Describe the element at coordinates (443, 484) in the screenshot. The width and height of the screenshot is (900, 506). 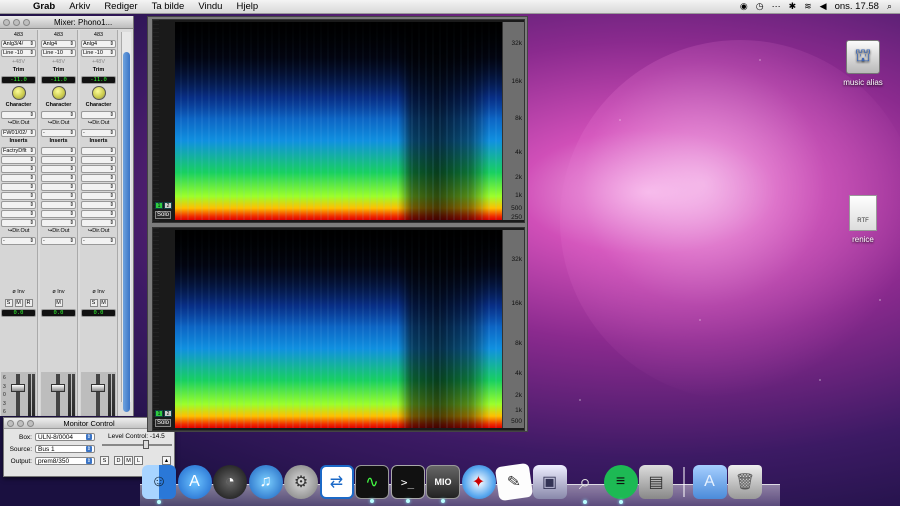
I see `mio-console-icon: MIO` at that location.